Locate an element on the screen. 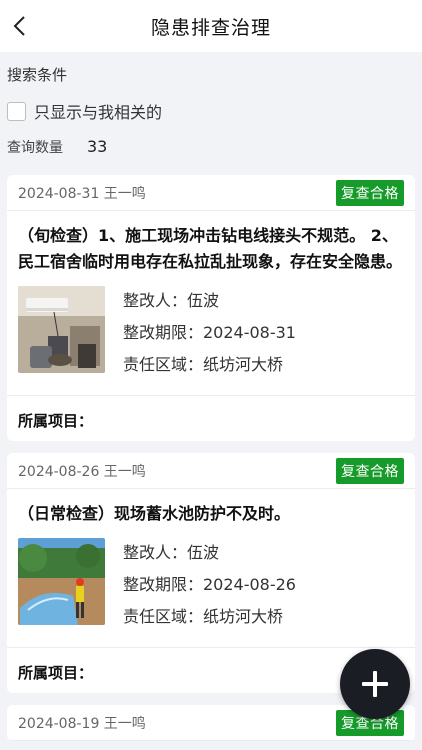  card-date-author: 2024-08-31 王一鸣 is located at coordinates (82, 193).